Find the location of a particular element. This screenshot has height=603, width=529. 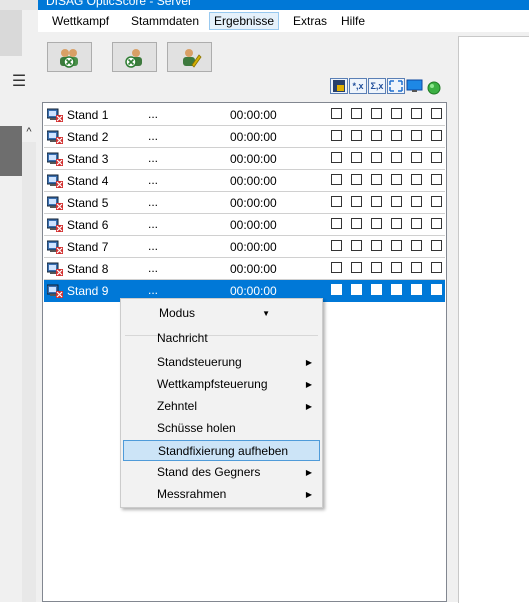

hamburger-menu-icon: ☰ is located at coordinates (19, 82).